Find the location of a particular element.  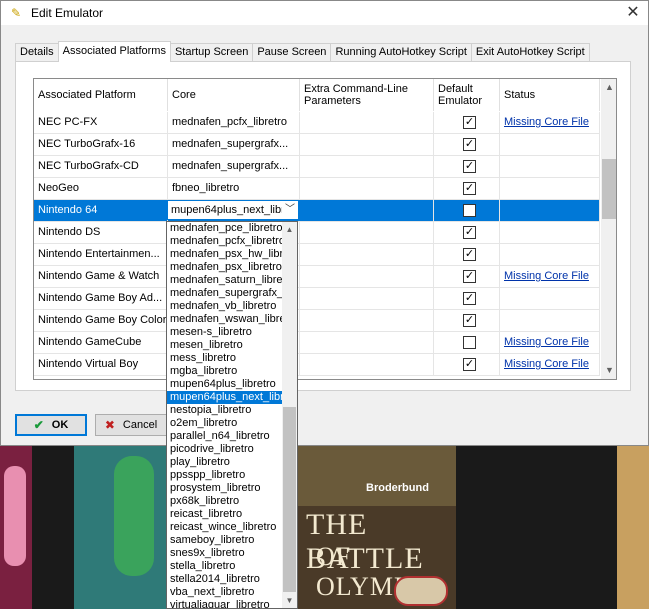

dropdown-option: reicast_wince_libretro is located at coordinates (225, 527).